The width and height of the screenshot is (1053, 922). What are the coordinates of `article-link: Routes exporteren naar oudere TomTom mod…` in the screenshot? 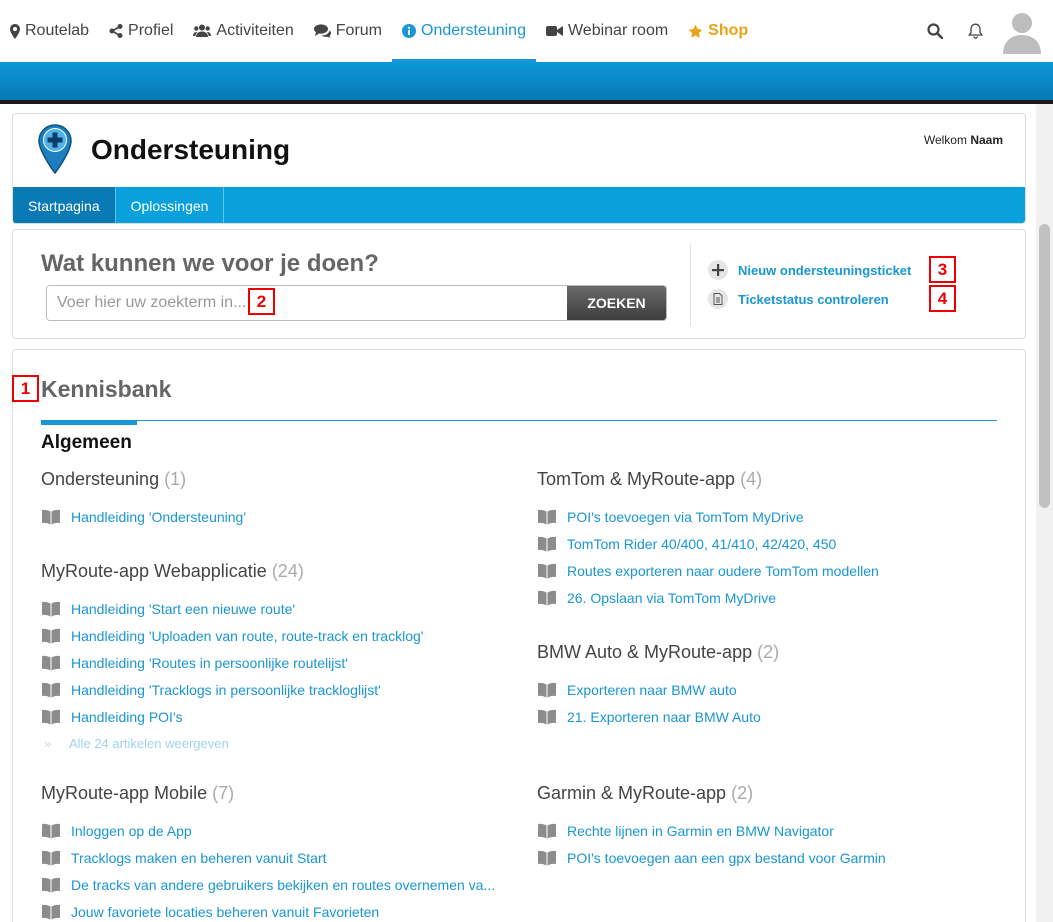 It's located at (708, 570).